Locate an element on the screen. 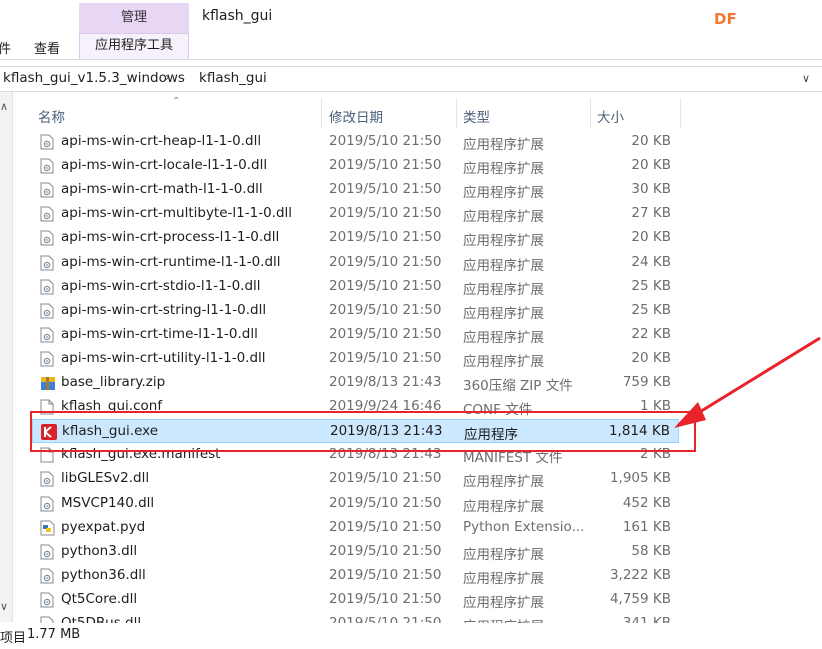 This screenshot has width=822, height=649. manage-context-header: 管理 is located at coordinates (134, 18).